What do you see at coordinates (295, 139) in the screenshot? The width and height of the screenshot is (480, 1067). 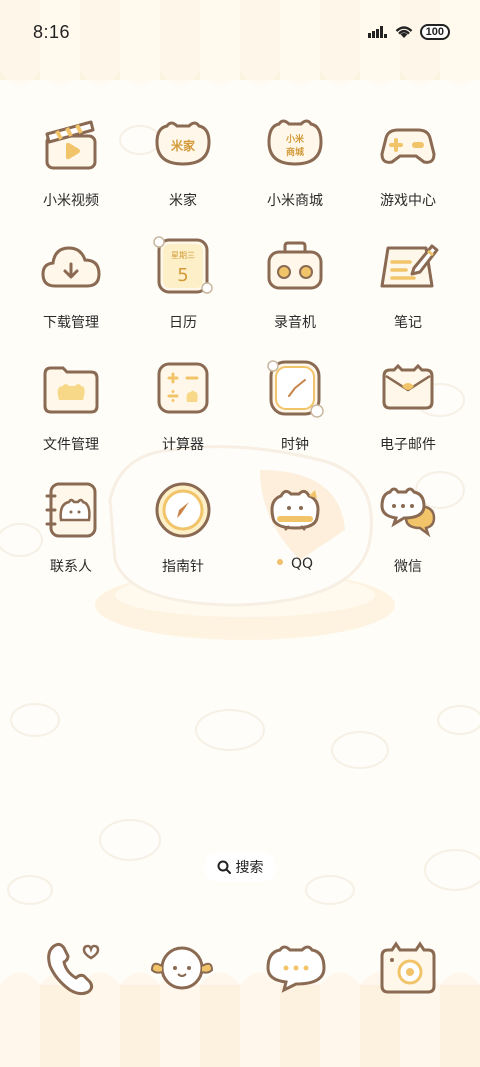 I see `svg-text: 小米` at bounding box center [295, 139].